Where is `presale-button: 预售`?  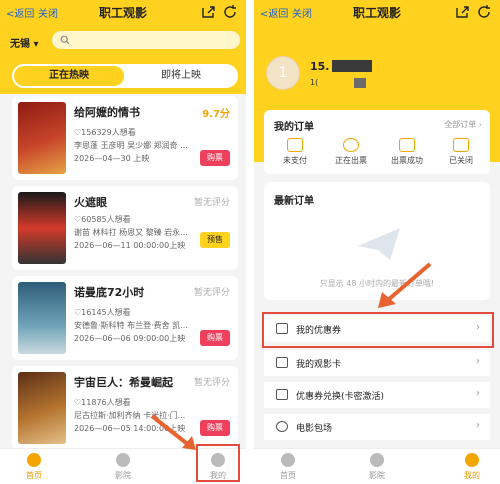
presale-button: 预售 is located at coordinates (215, 240).